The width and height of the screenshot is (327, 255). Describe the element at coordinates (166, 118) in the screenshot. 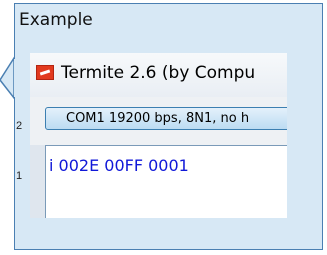

I see `port-settings-button: COM1 19200 bps, 8N1, no h` at that location.